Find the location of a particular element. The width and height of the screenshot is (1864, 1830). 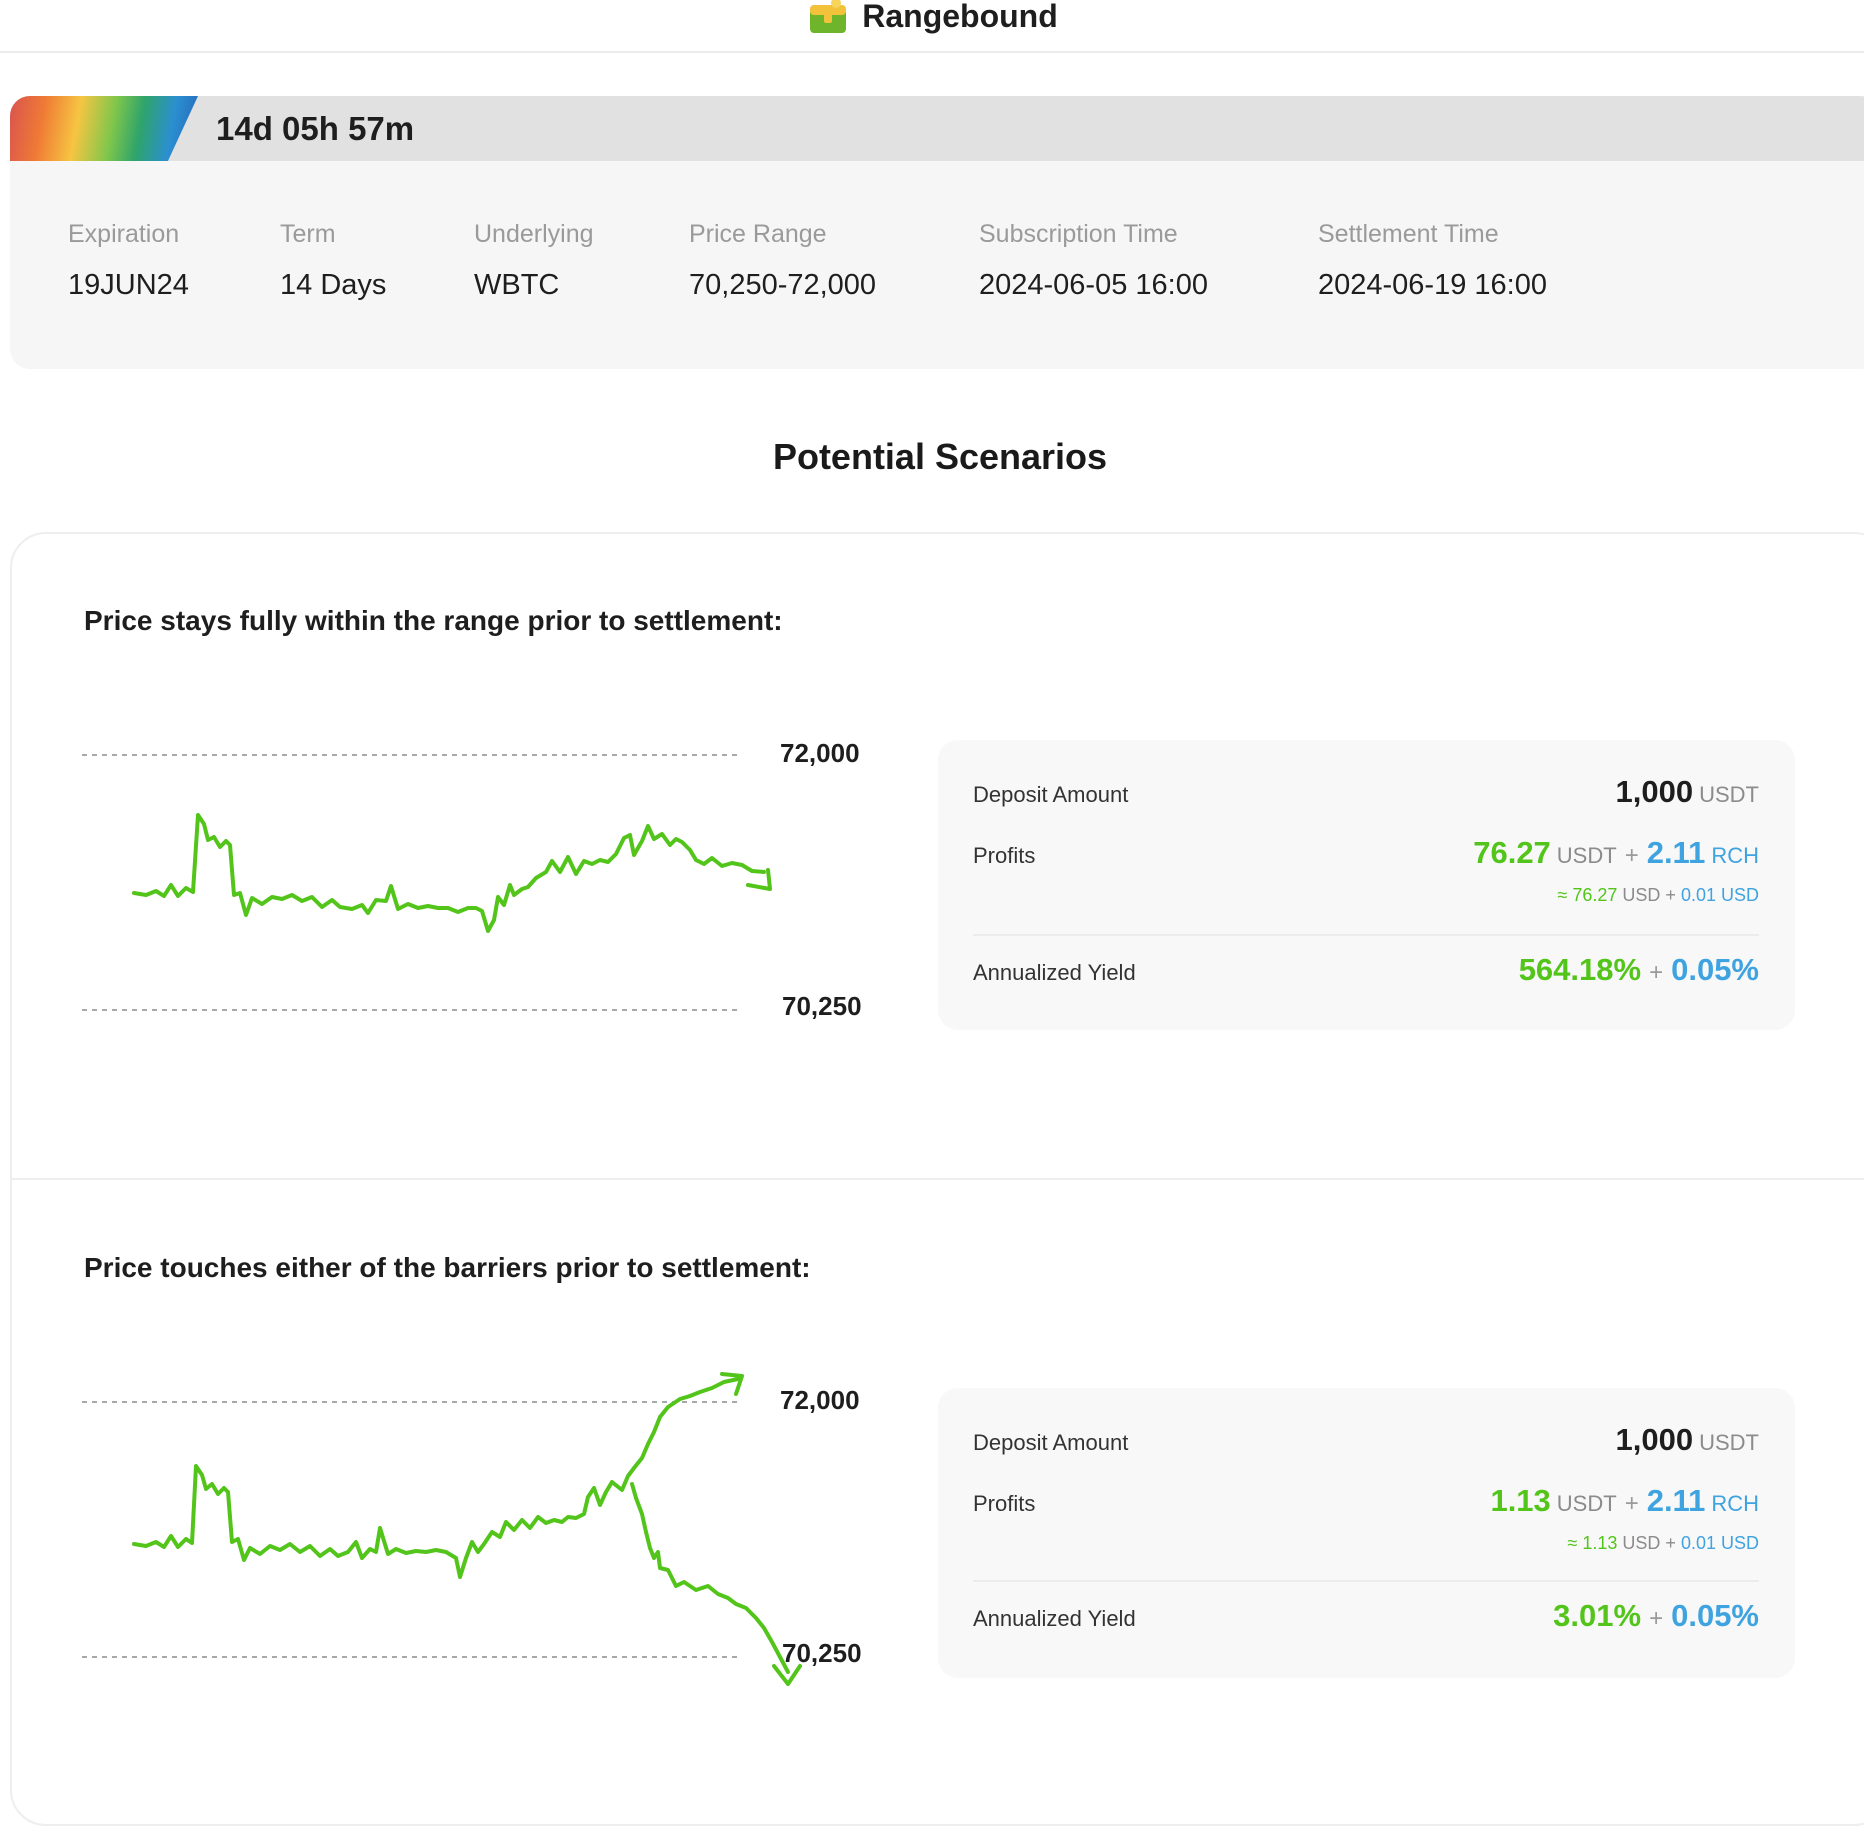

field-value: 19JUN24 is located at coordinates (128, 285).